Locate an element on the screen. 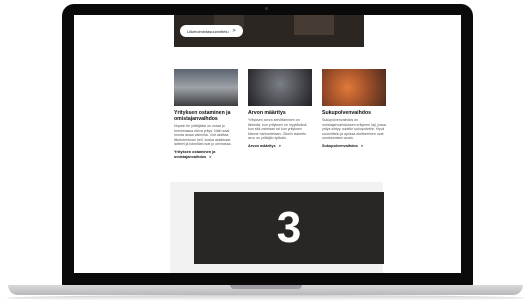 Image resolution: width=531 pixels, height=307 pixels. hero-button: Liiketoimintasuunnittelu > is located at coordinates (211, 31).